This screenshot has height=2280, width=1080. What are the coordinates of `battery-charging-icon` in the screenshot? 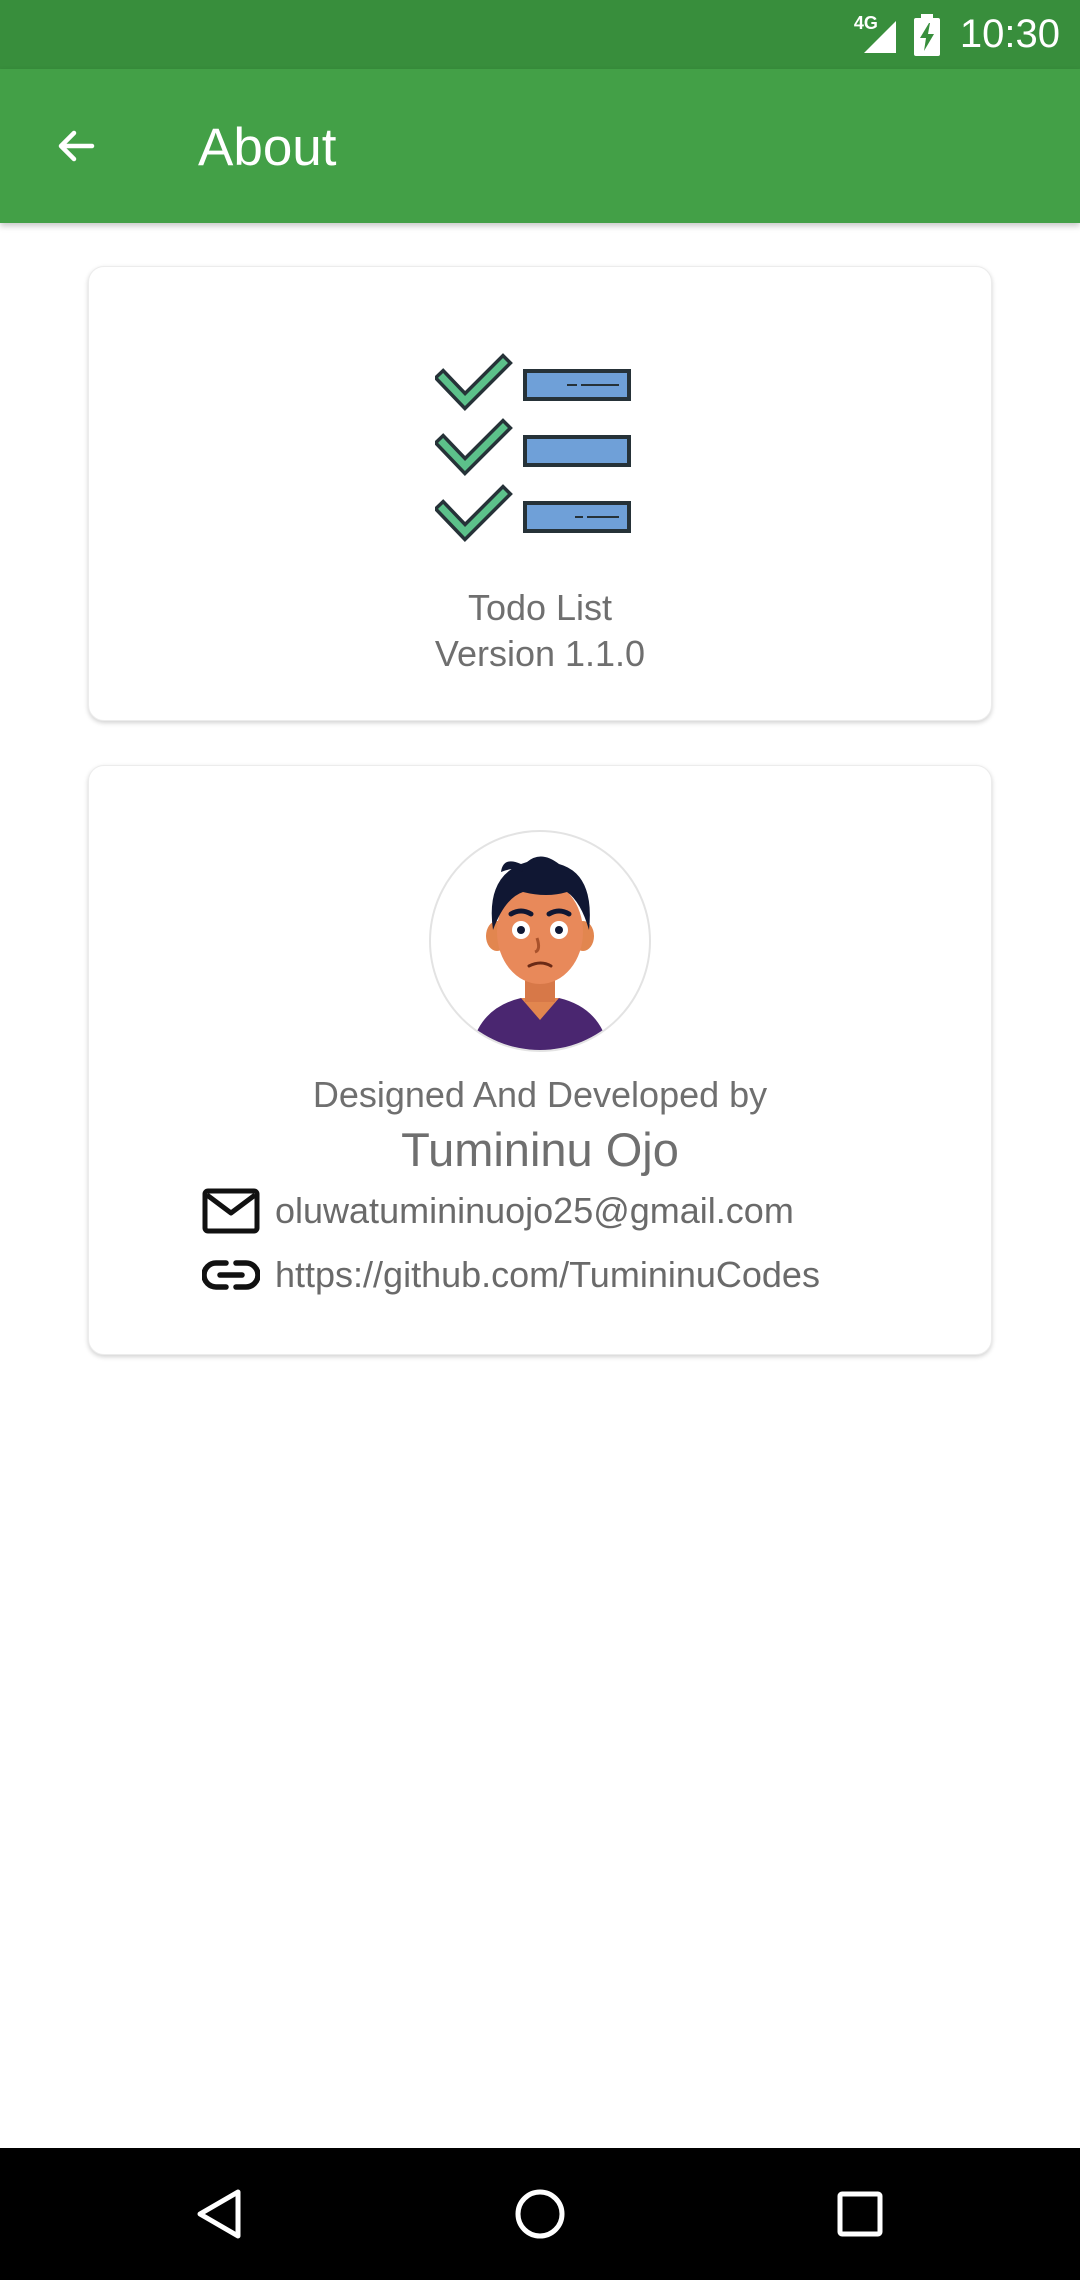 It's located at (926, 34).